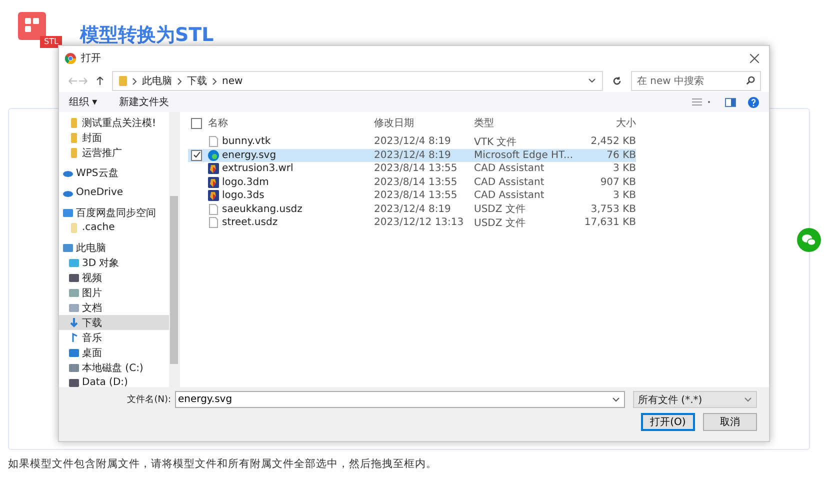 This screenshot has width=831, height=477. What do you see at coordinates (609, 222) in the screenshot?
I see `file-size: 17,631 KB` at bounding box center [609, 222].